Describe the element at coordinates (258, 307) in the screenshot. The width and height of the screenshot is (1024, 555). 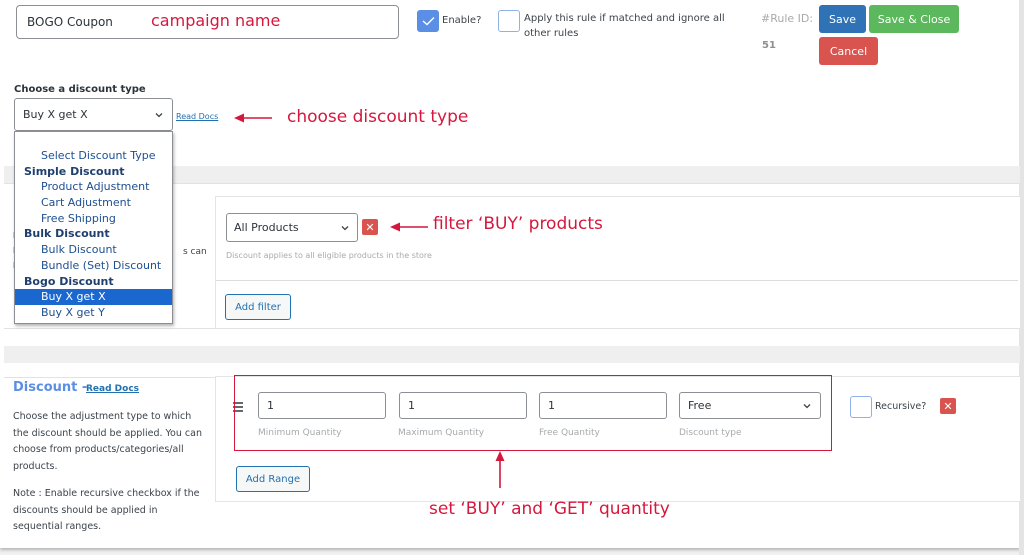
I see `add-filter-button: Add filter` at that location.